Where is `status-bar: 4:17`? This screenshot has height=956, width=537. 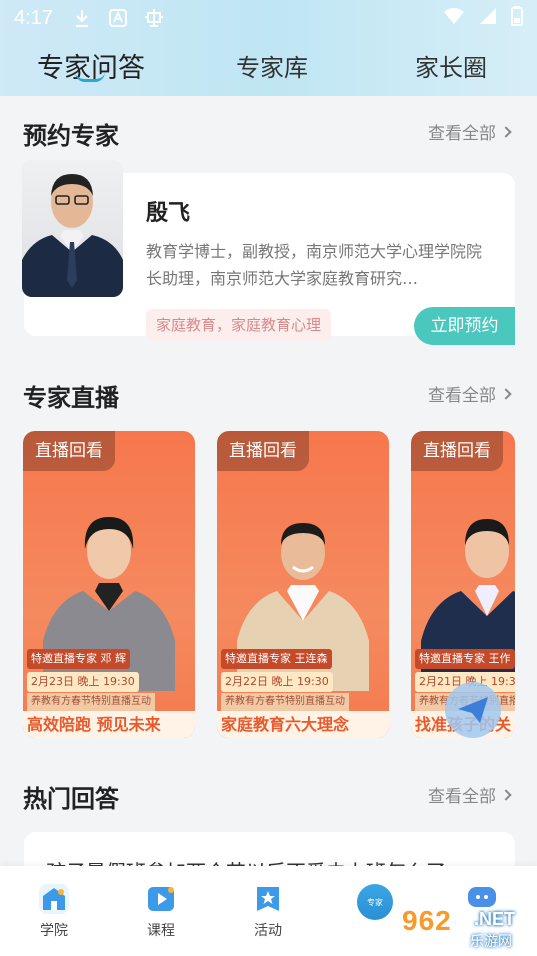
status-bar: 4:17 is located at coordinates (268, 18).